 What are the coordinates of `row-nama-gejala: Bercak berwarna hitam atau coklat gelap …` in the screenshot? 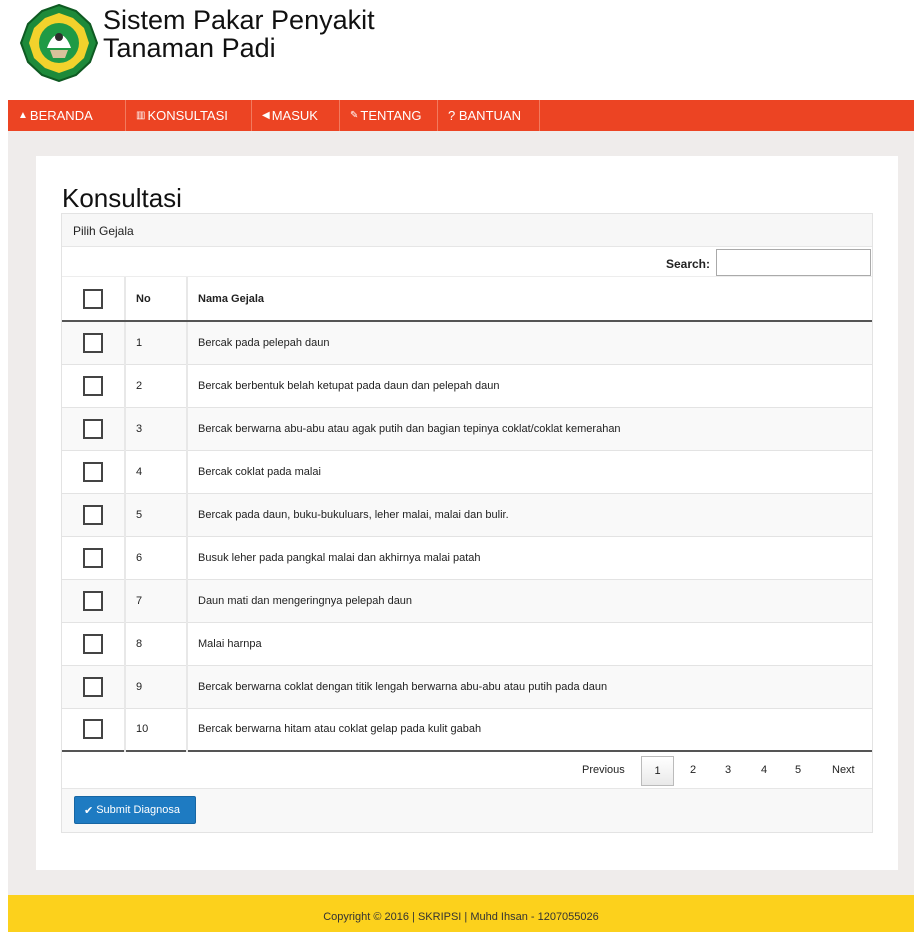 It's located at (340, 729).